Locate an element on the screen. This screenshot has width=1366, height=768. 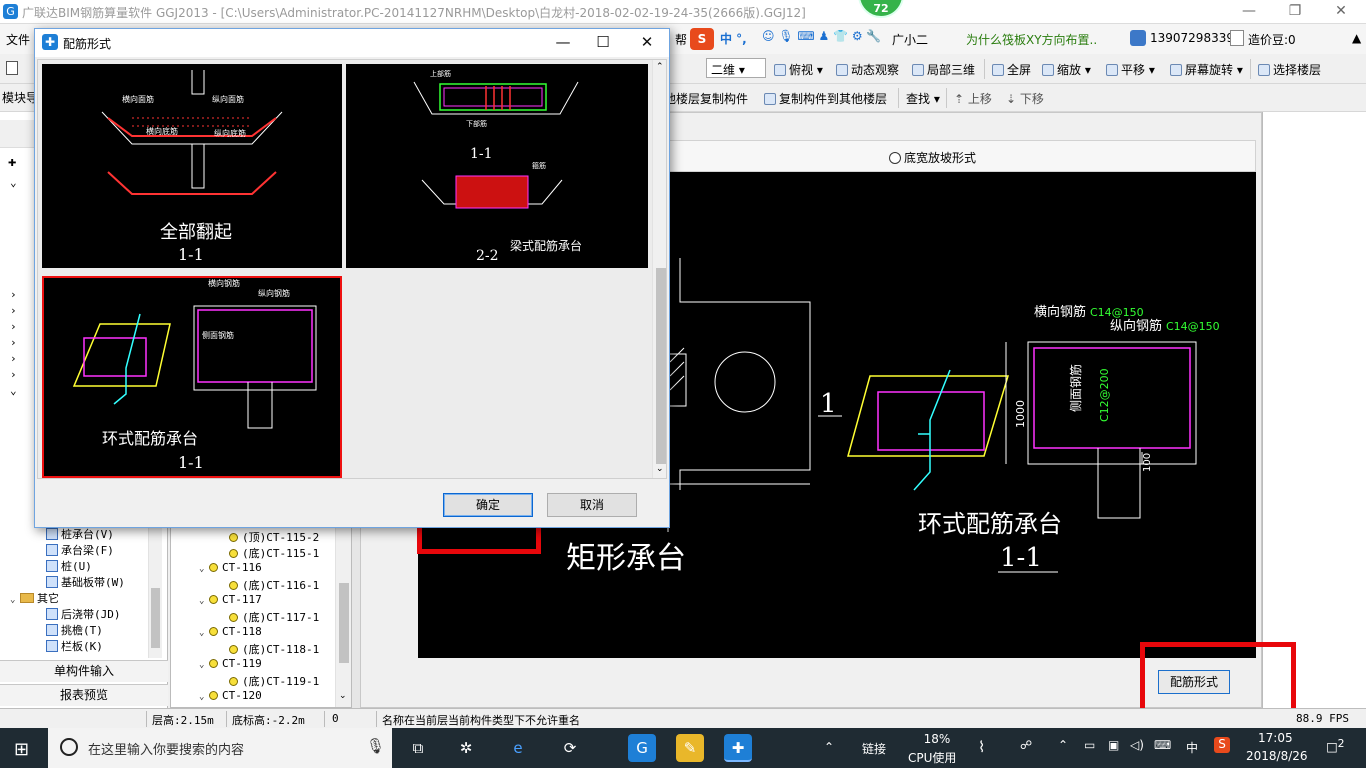
nav-item-parapet: 栏板(K) is located at coordinates (74, 646).